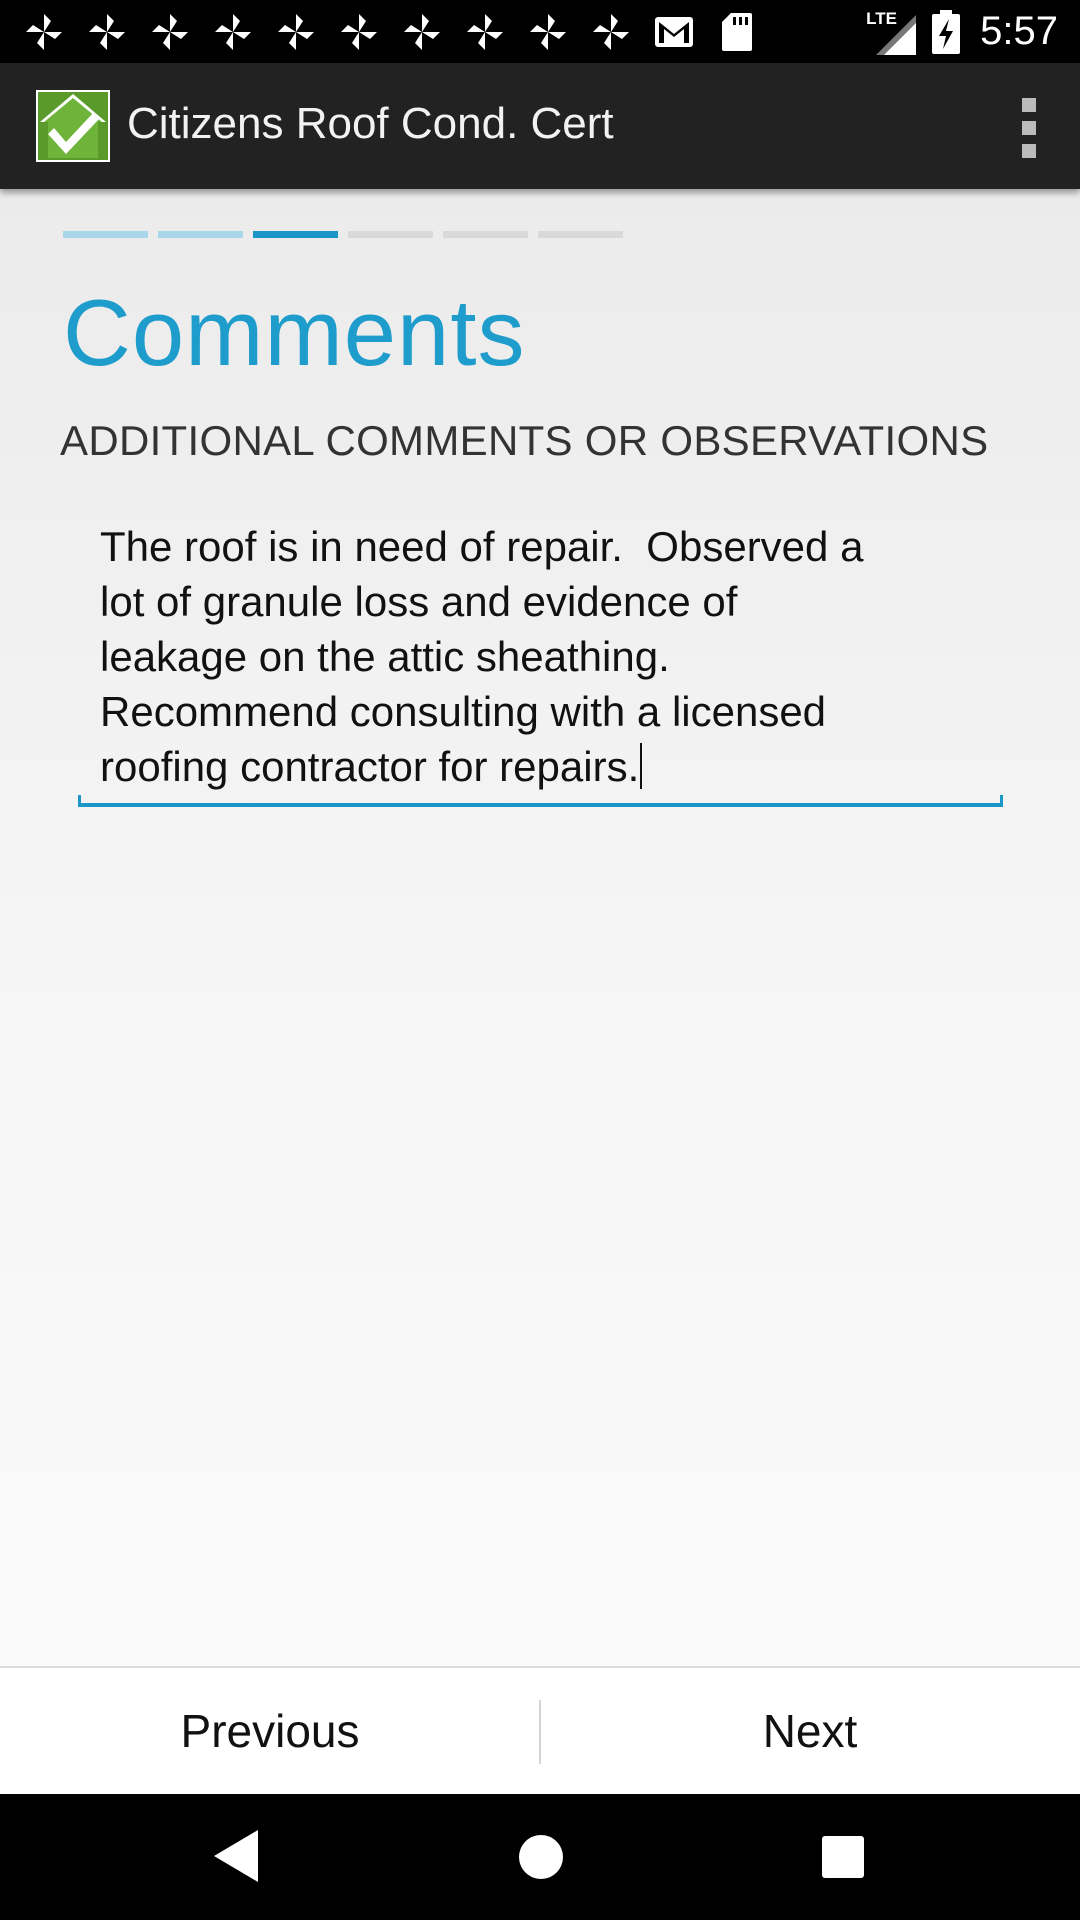  What do you see at coordinates (891, 32) in the screenshot?
I see `lte-signal-icon: LTE` at bounding box center [891, 32].